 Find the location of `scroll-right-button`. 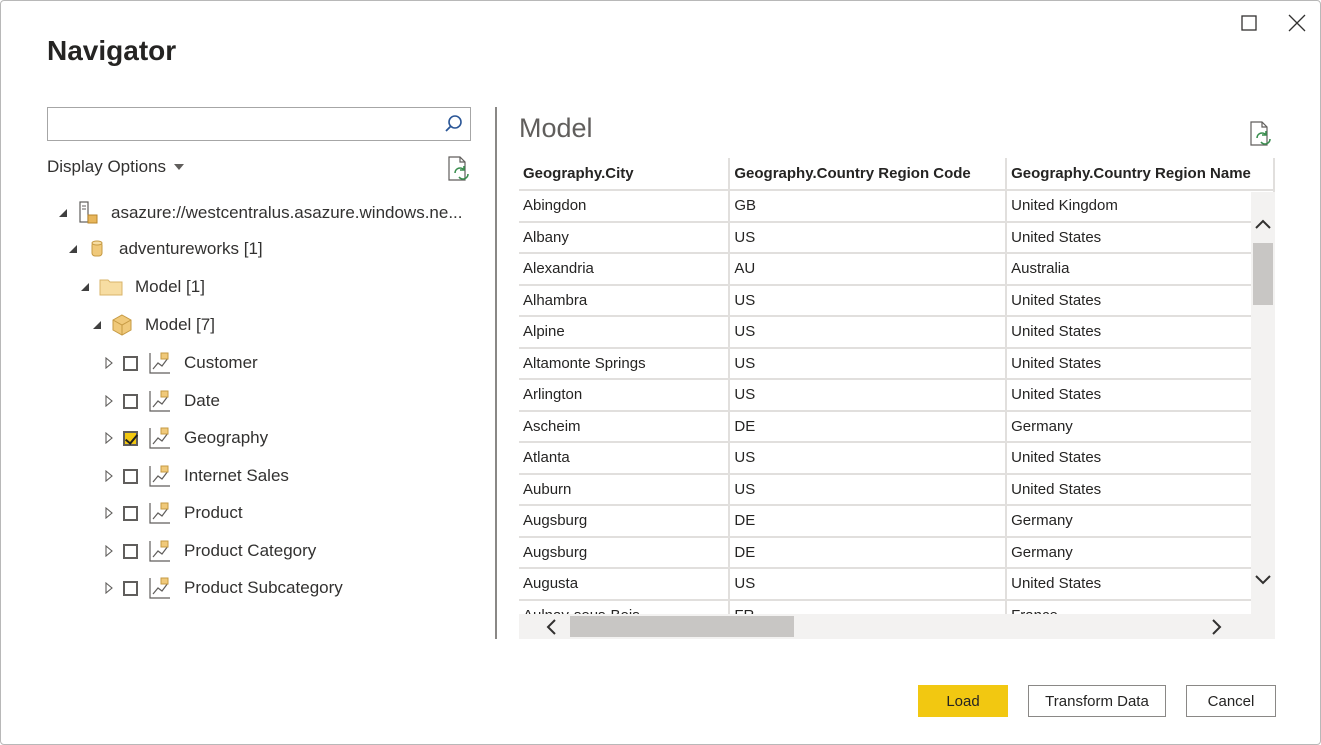

scroll-right-button is located at coordinates (1217, 626).